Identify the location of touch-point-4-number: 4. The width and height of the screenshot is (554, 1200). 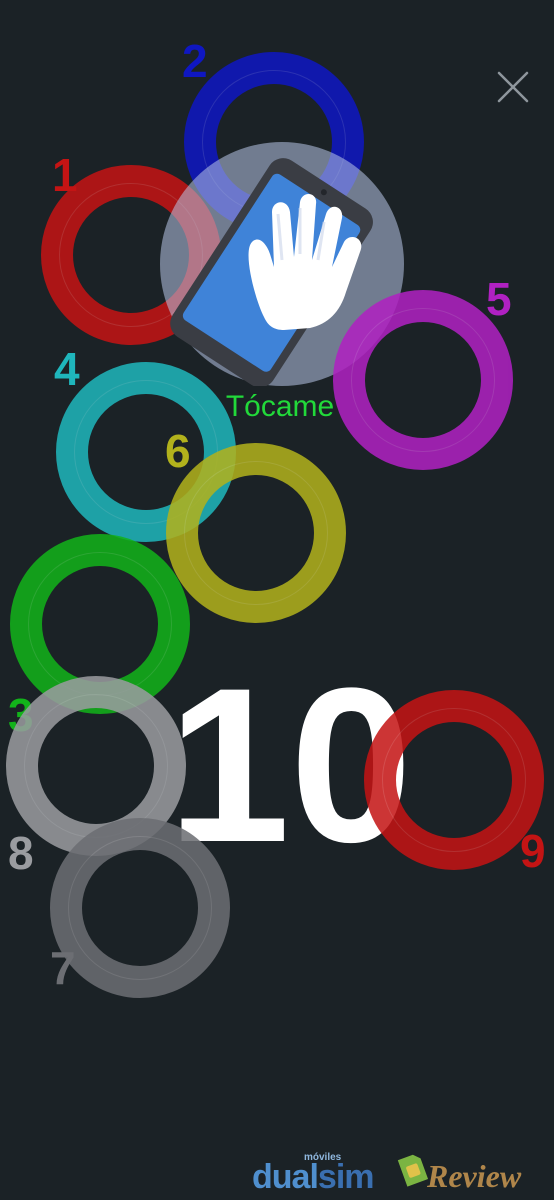
(67, 369).